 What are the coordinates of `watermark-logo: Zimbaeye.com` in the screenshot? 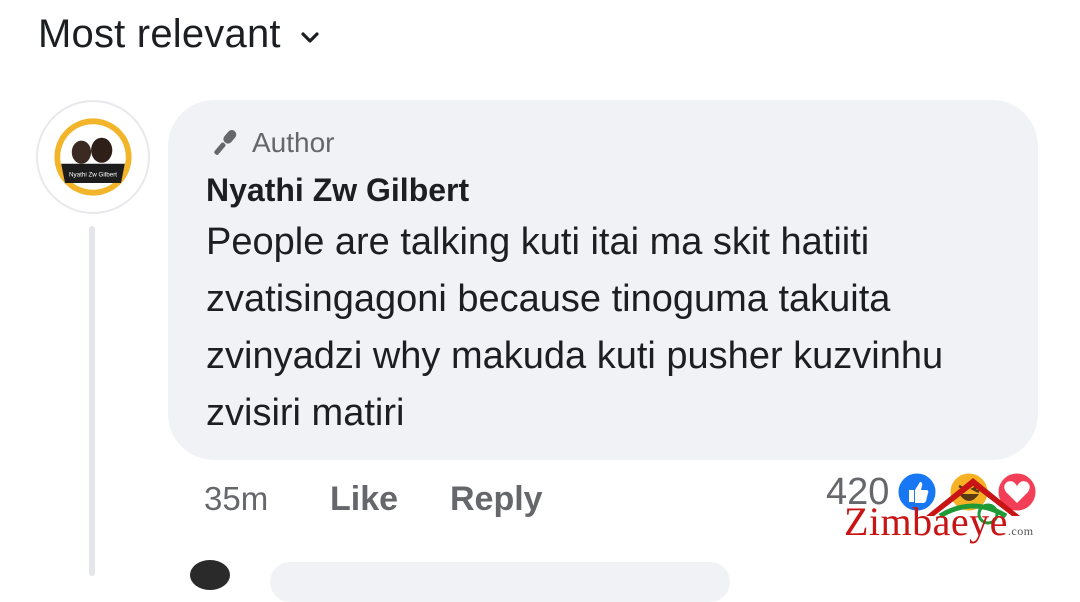 It's located at (938, 510).